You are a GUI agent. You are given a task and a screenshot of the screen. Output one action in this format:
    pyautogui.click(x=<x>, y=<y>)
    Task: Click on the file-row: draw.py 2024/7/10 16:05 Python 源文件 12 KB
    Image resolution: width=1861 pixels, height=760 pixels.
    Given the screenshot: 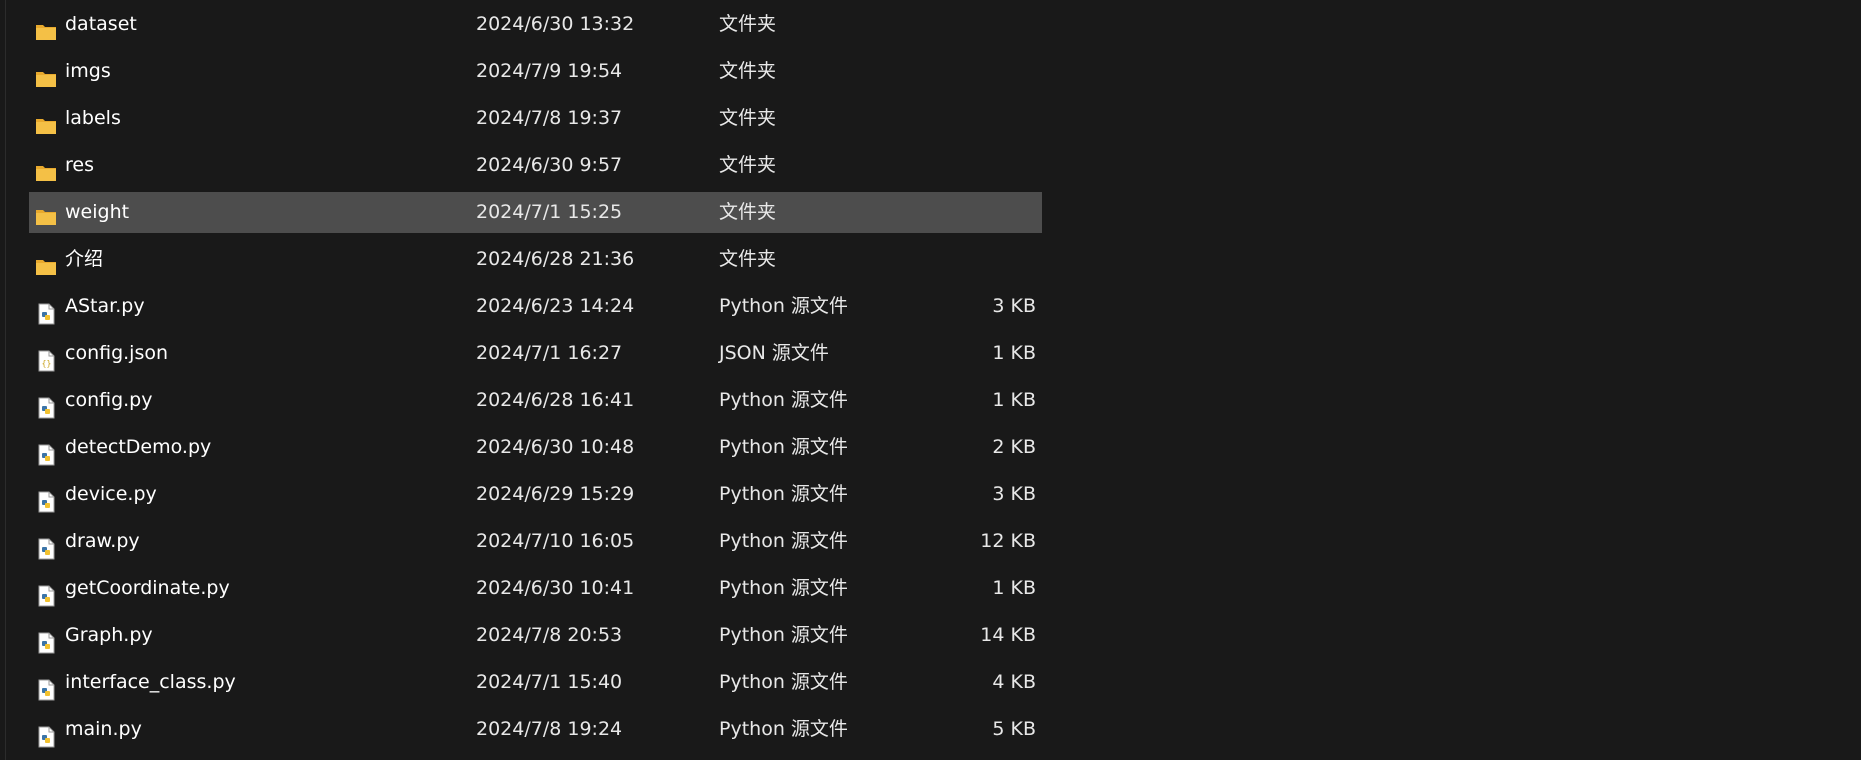 What is the action you would take?
    pyautogui.click(x=535, y=541)
    